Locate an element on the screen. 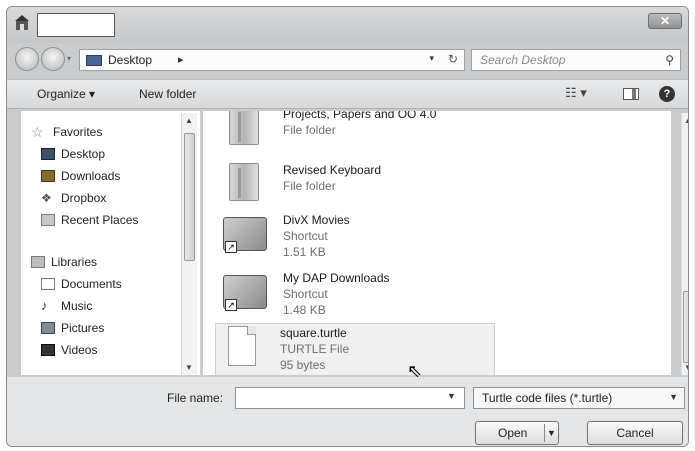 Image resolution: width=695 pixels, height=451 pixels. address-location: Desktop is located at coordinates (130, 60).